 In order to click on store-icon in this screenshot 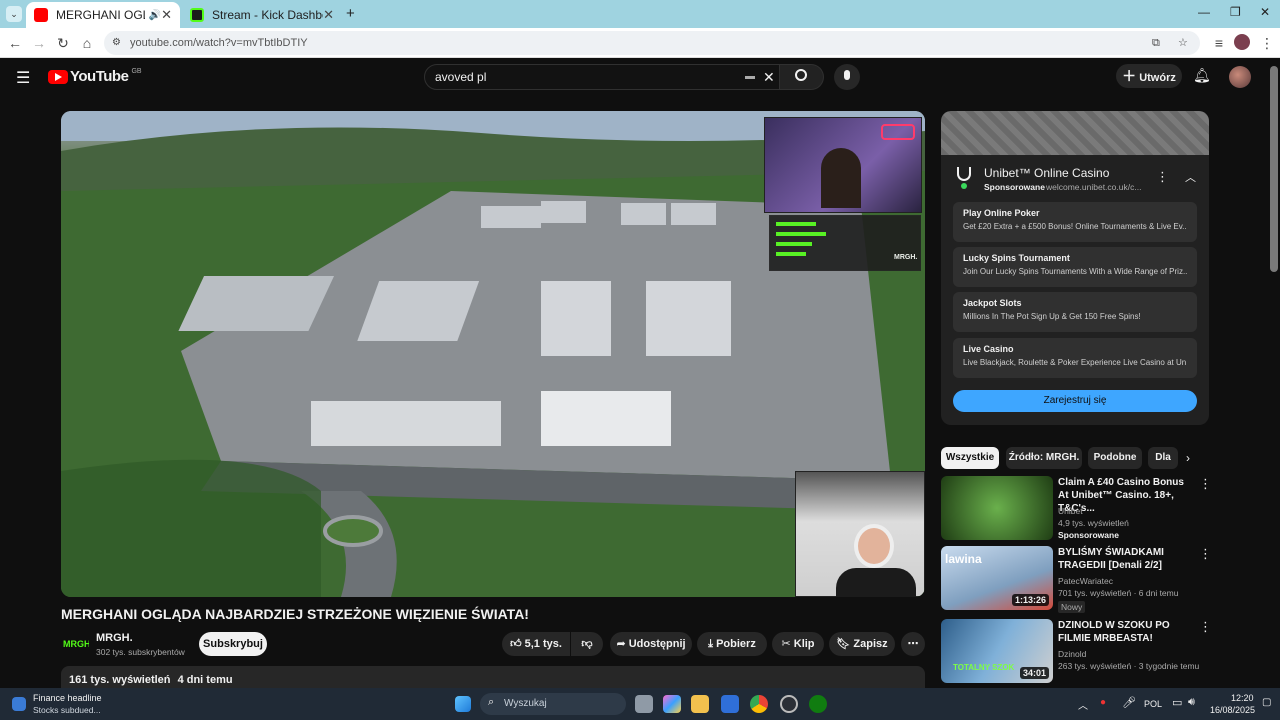, I will do `click(730, 704)`.